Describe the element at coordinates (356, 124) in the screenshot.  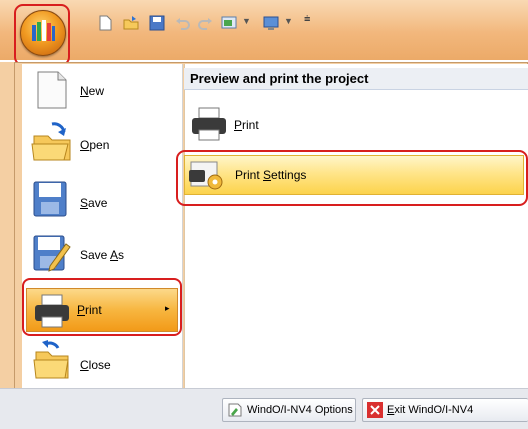
I see `print-panel-item-print: Print` at that location.